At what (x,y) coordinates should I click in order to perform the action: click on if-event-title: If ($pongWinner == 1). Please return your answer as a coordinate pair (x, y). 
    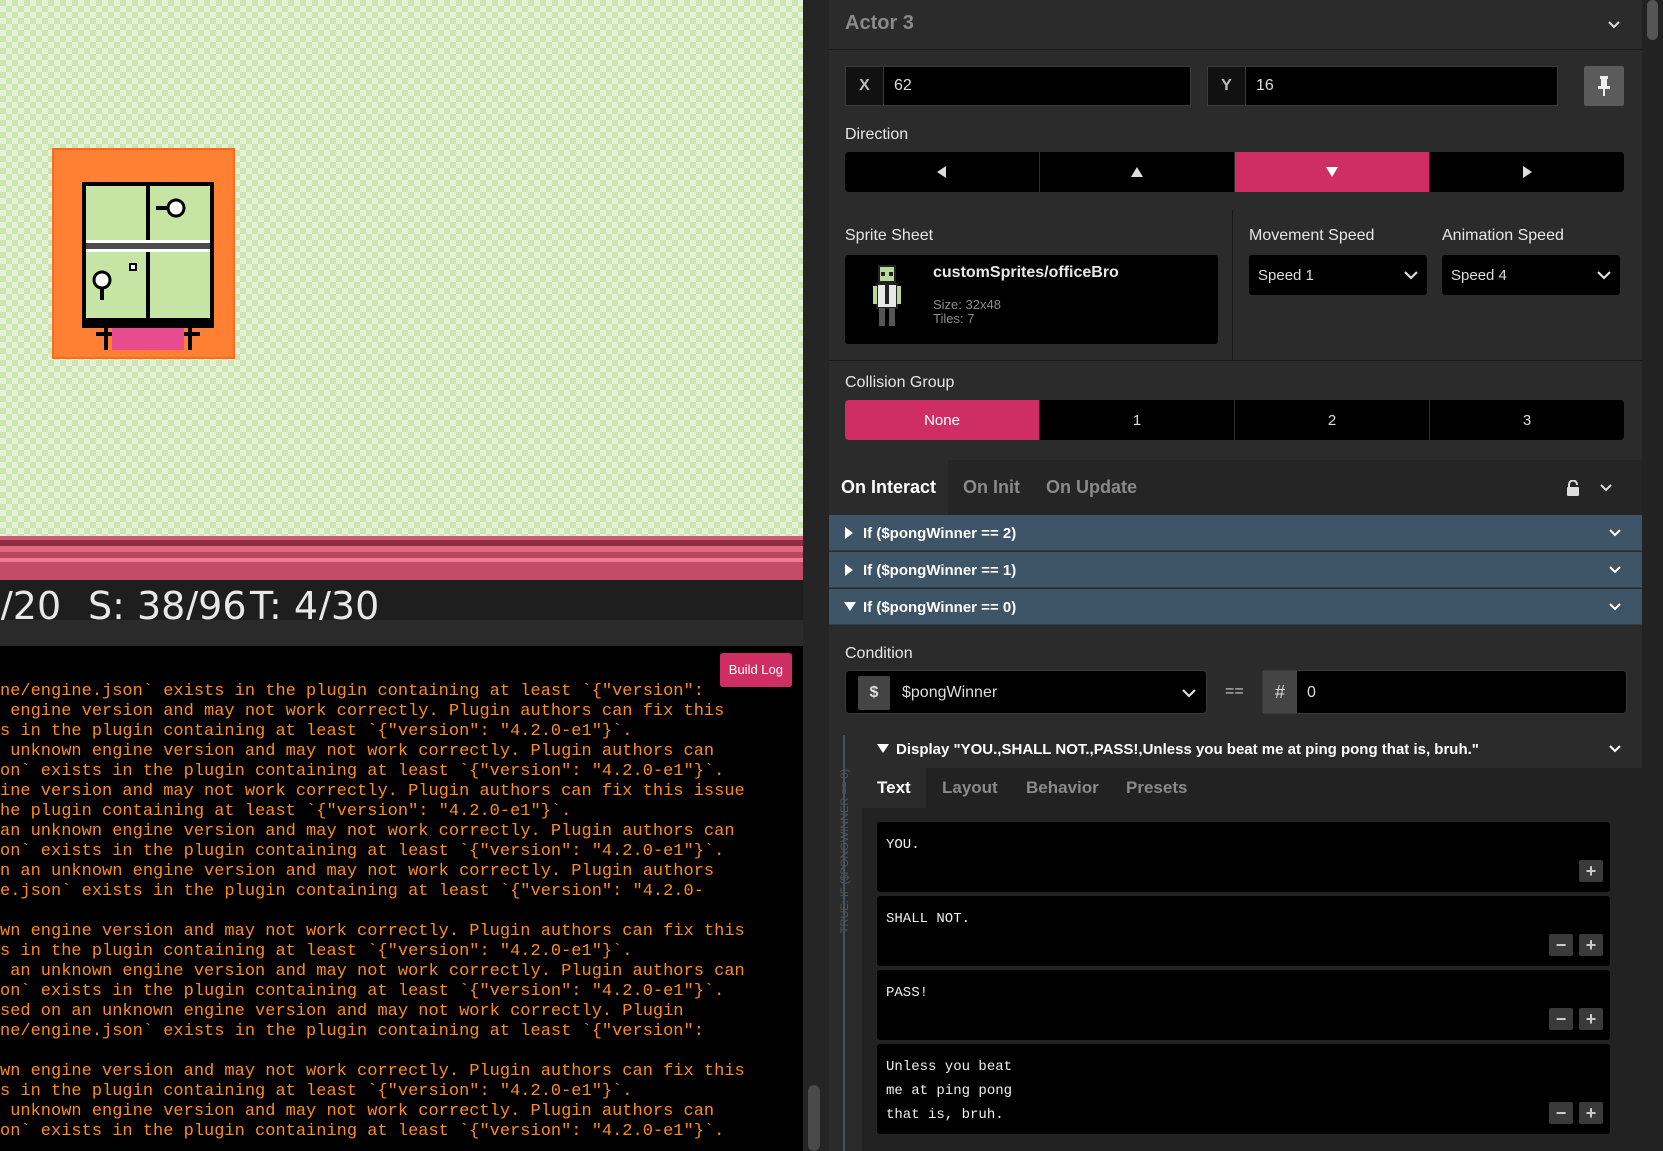
    Looking at the image, I should click on (940, 570).